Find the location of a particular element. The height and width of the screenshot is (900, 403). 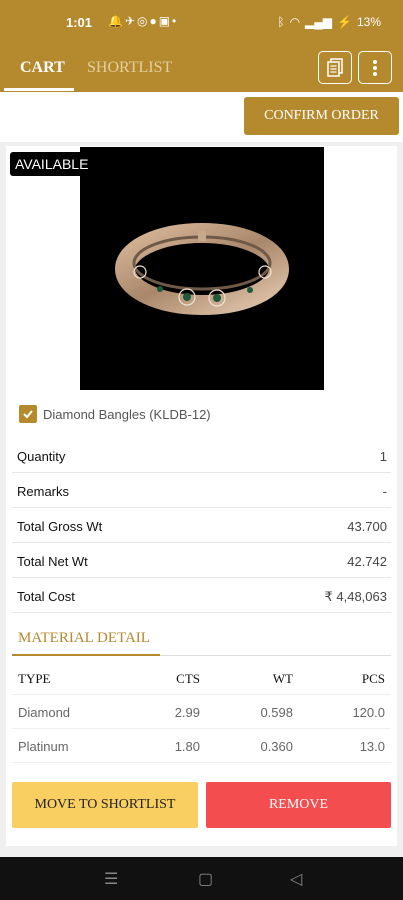

battery-icon: ⚡ is located at coordinates (344, 22).